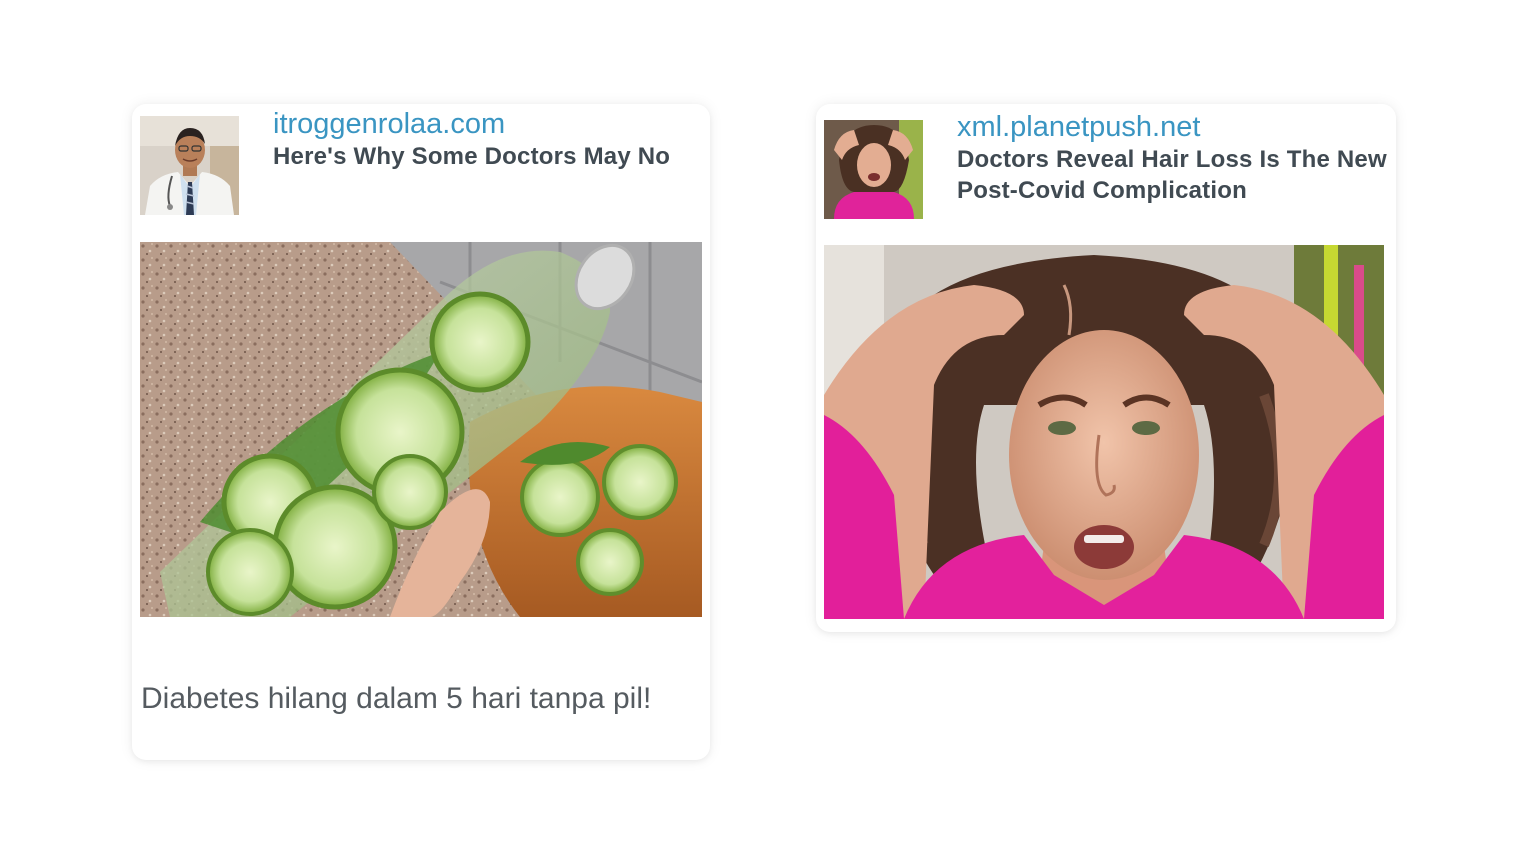 This screenshot has height=864, width=1528. I want to click on ad-caption: Diabetes hilang dalam 5 hari tanpa pil!, so click(421, 699).